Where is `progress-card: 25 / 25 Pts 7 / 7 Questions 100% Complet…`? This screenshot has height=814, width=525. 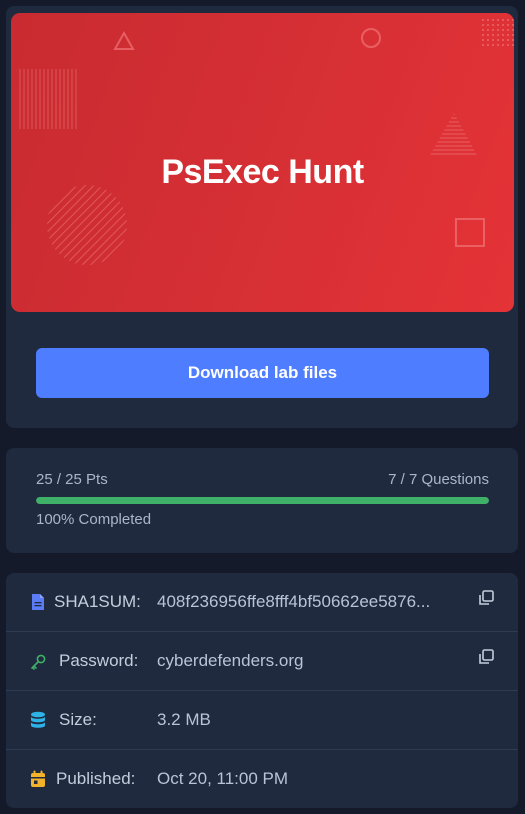 progress-card: 25 / 25 Pts 7 / 7 Questions 100% Complet… is located at coordinates (262, 500).